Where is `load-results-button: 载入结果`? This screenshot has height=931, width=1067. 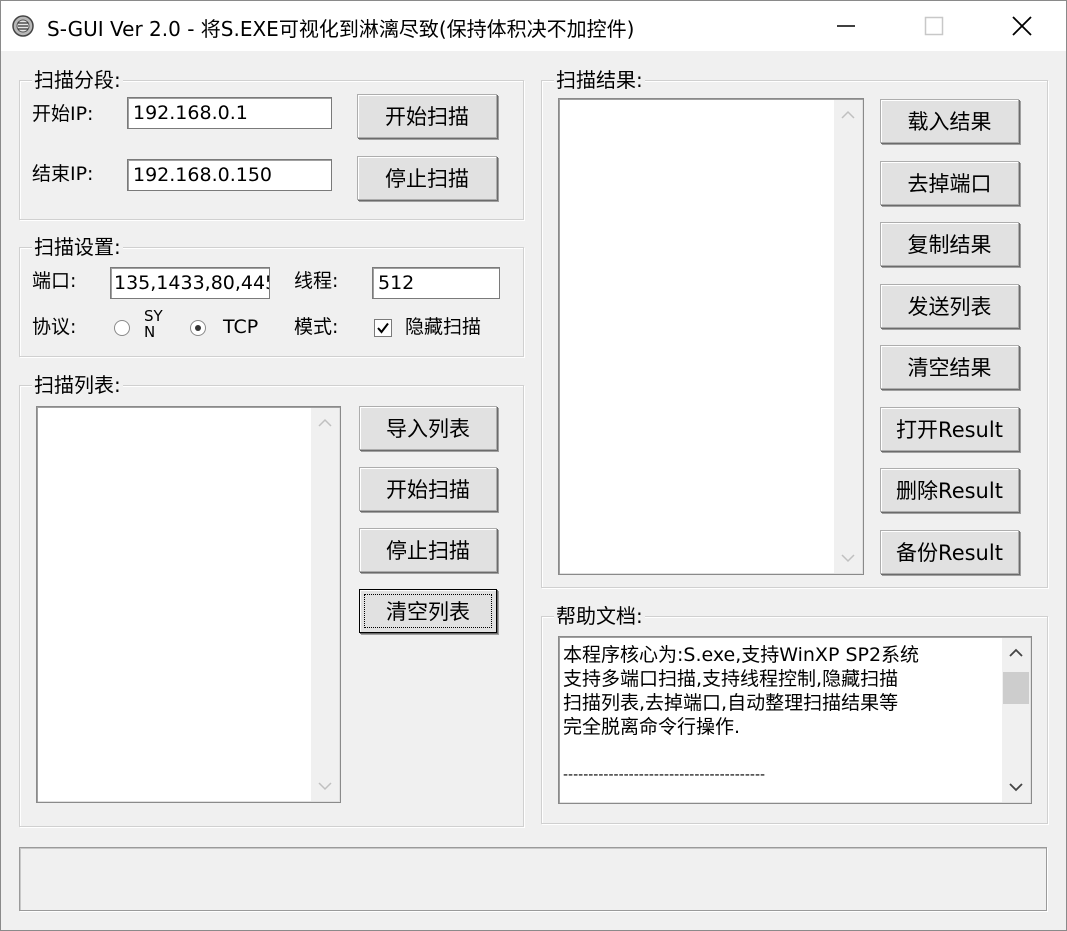 load-results-button: 载入结果 is located at coordinates (949, 121).